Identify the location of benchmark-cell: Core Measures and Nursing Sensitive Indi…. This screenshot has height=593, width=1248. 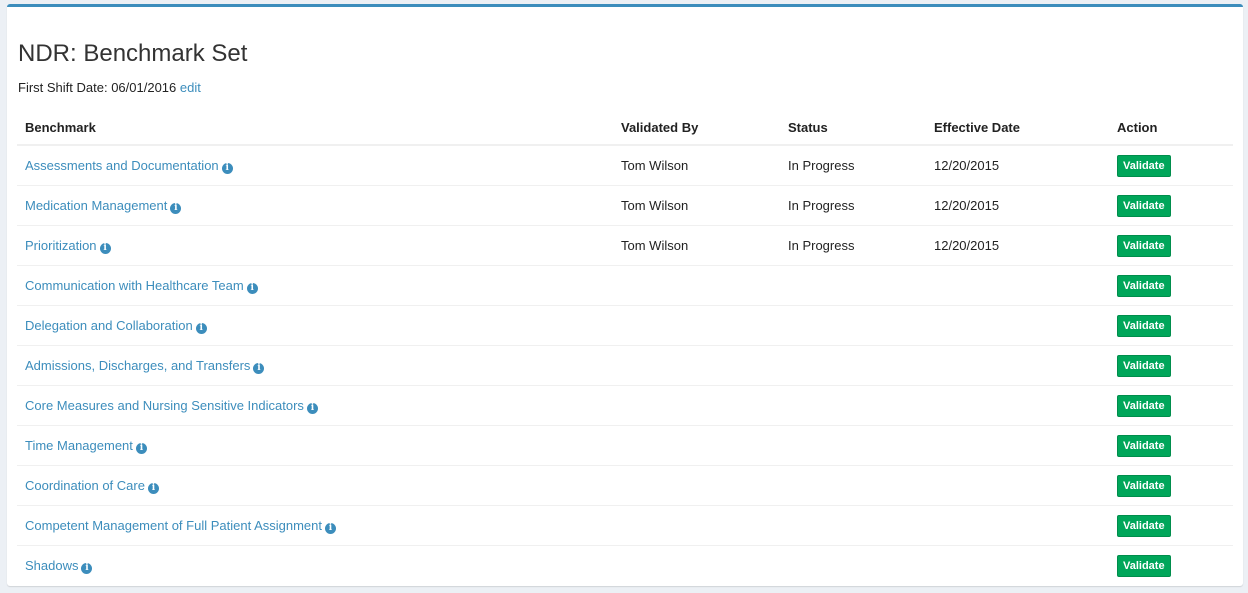
(315, 405).